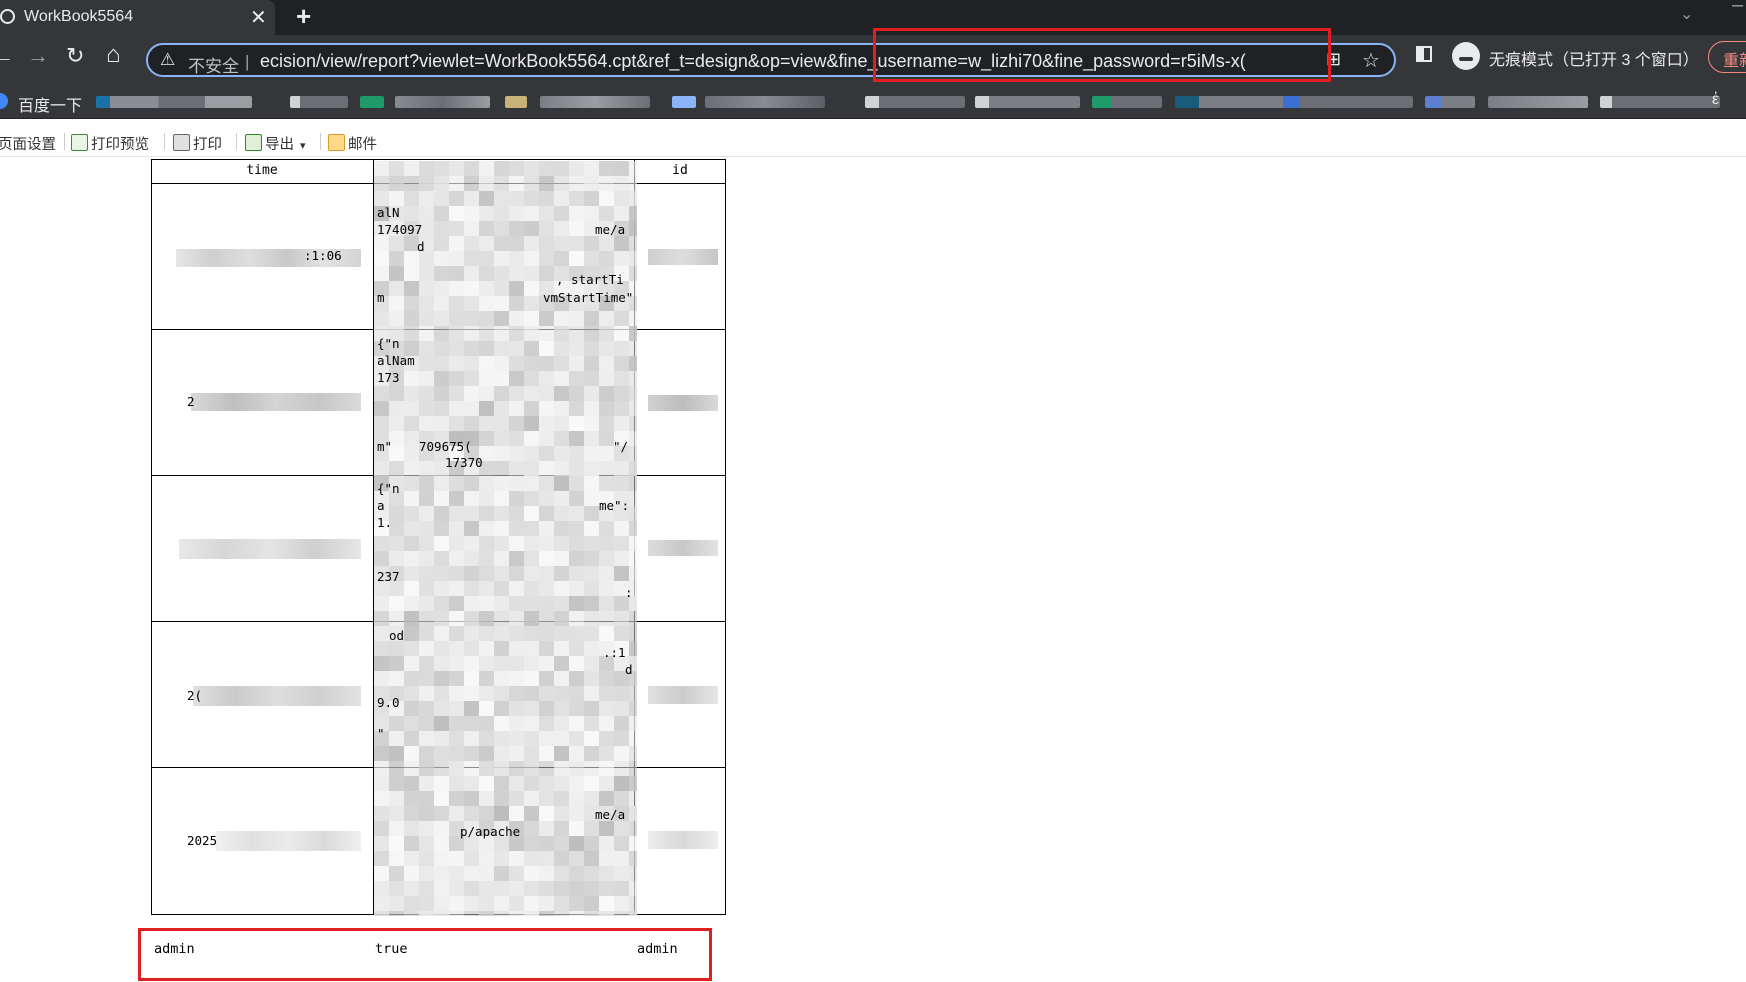 This screenshot has height=982, width=1746. What do you see at coordinates (38, 56) in the screenshot?
I see `forward-icon: →` at bounding box center [38, 56].